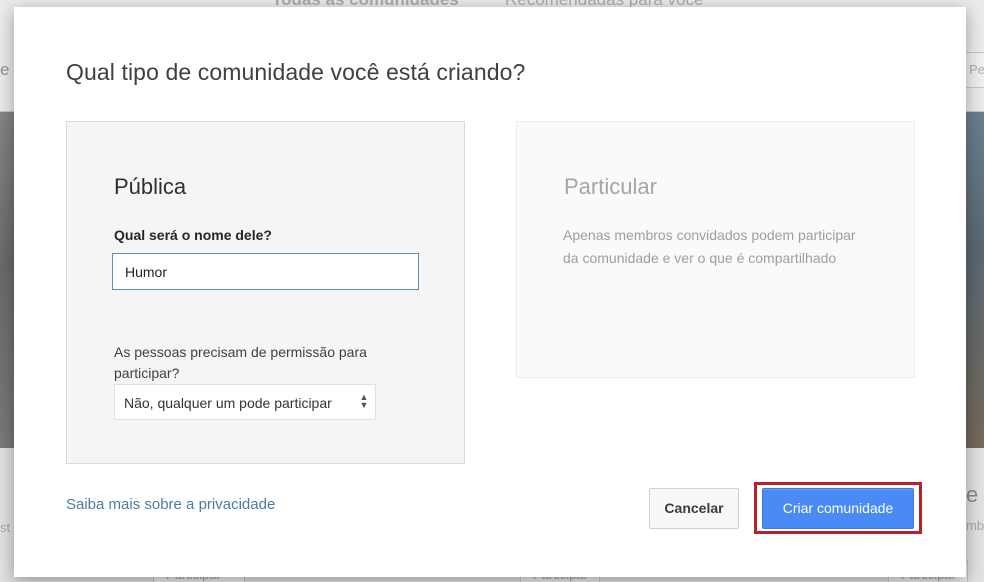  I want to click on privacy-info-link: Saiba mais sobre a privacidade, so click(170, 504).